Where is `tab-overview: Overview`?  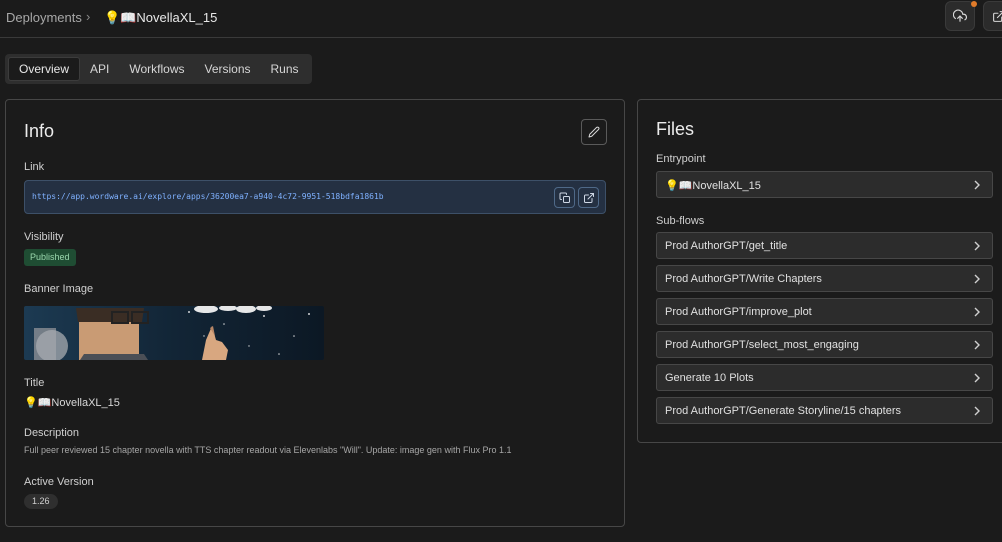 tab-overview: Overview is located at coordinates (44, 69).